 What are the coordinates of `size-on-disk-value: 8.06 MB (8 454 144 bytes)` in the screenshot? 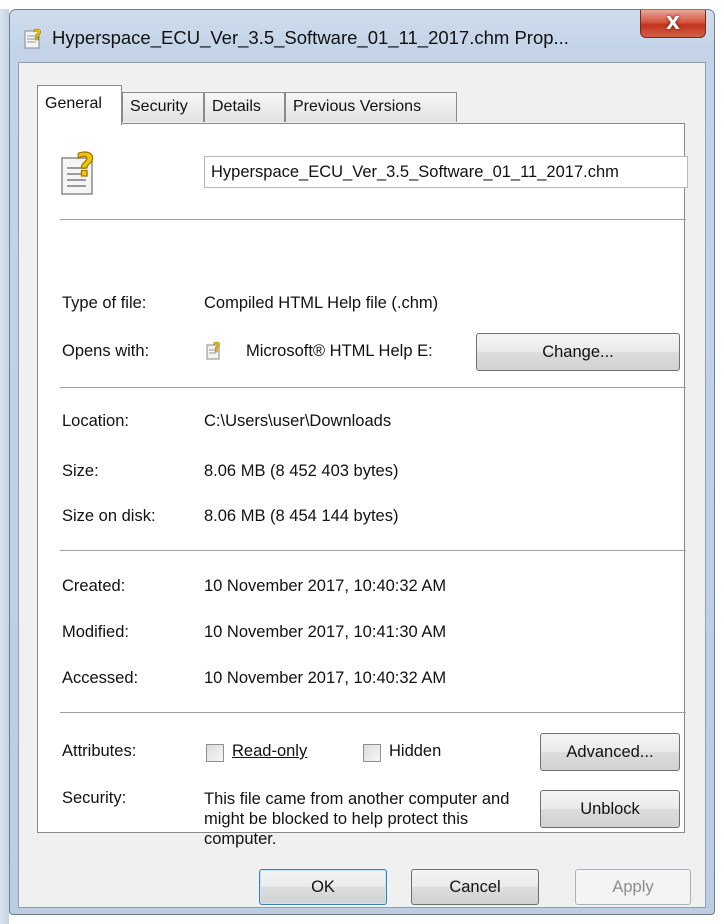 It's located at (301, 516).